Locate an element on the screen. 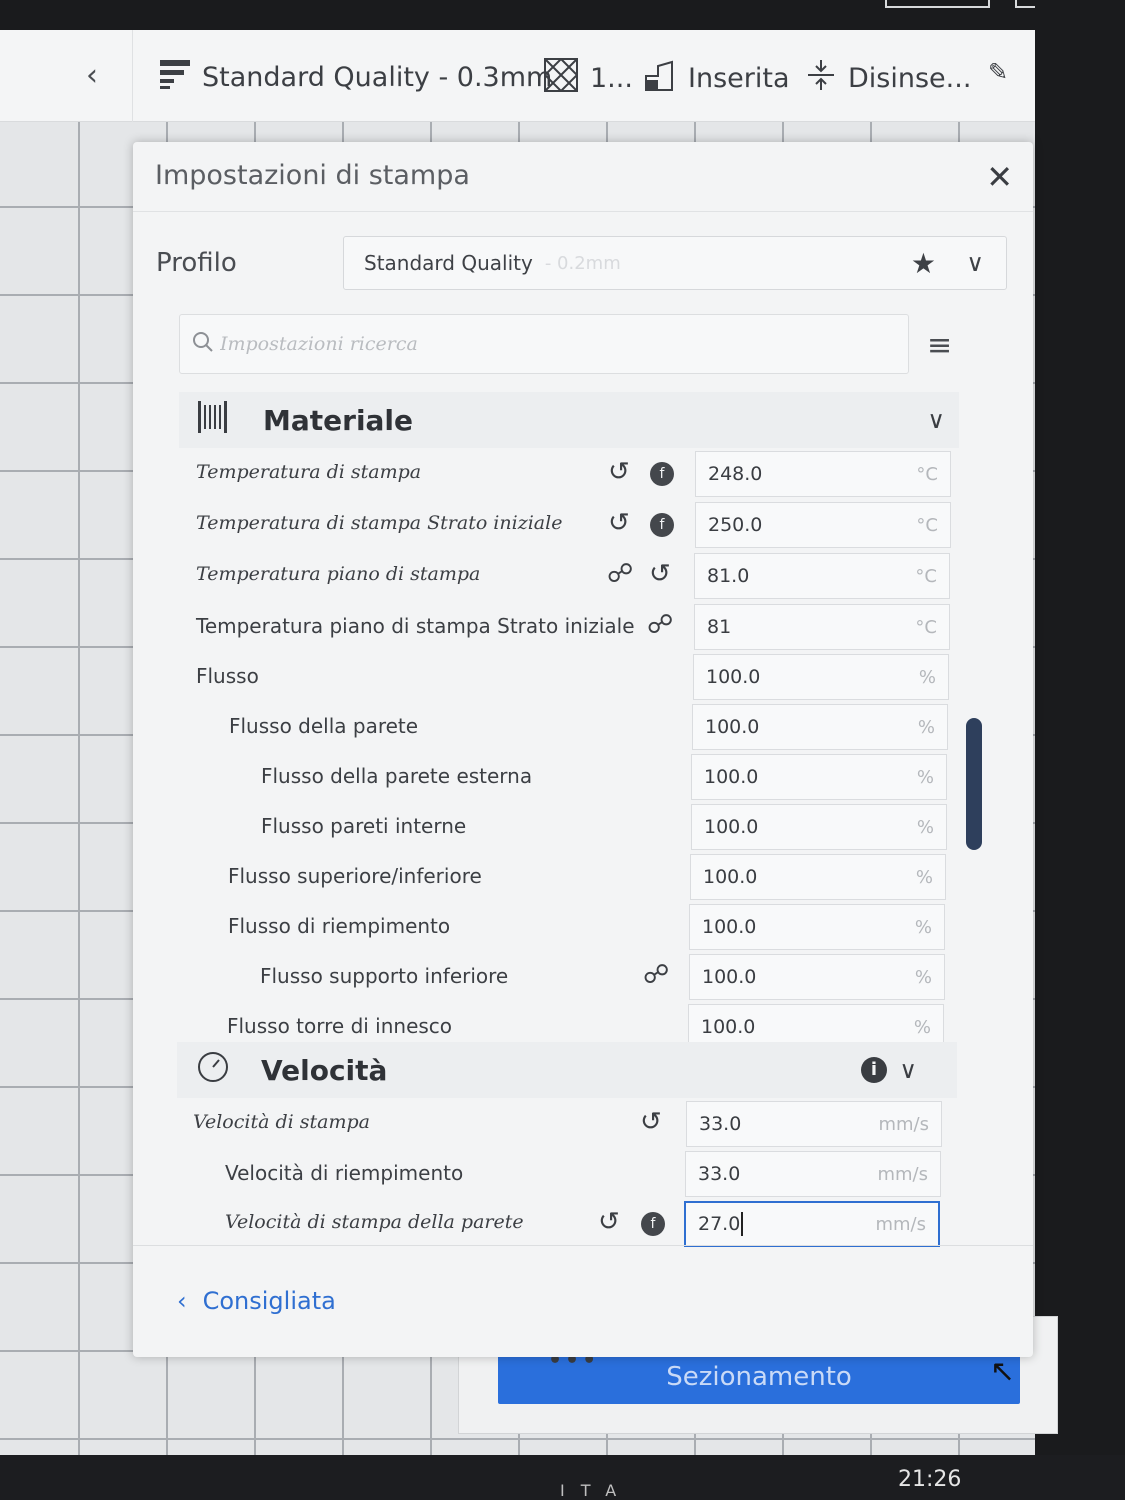 The image size is (1125, 1500). support-icon is located at coordinates (659, 78).